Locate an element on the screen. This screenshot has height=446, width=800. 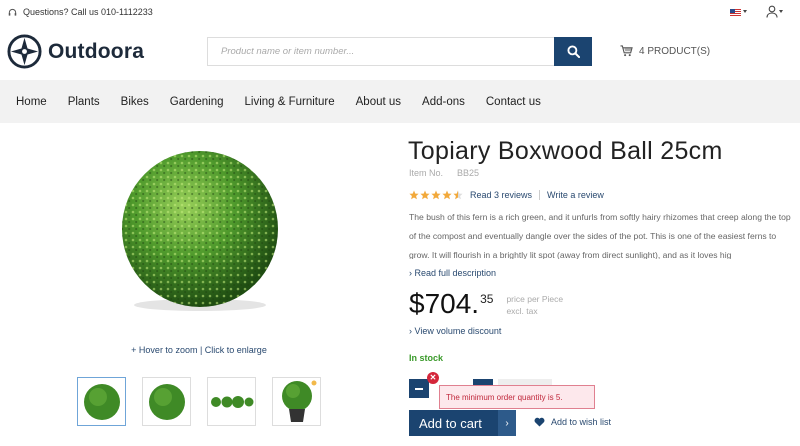
heart-icon is located at coordinates (539, 422).